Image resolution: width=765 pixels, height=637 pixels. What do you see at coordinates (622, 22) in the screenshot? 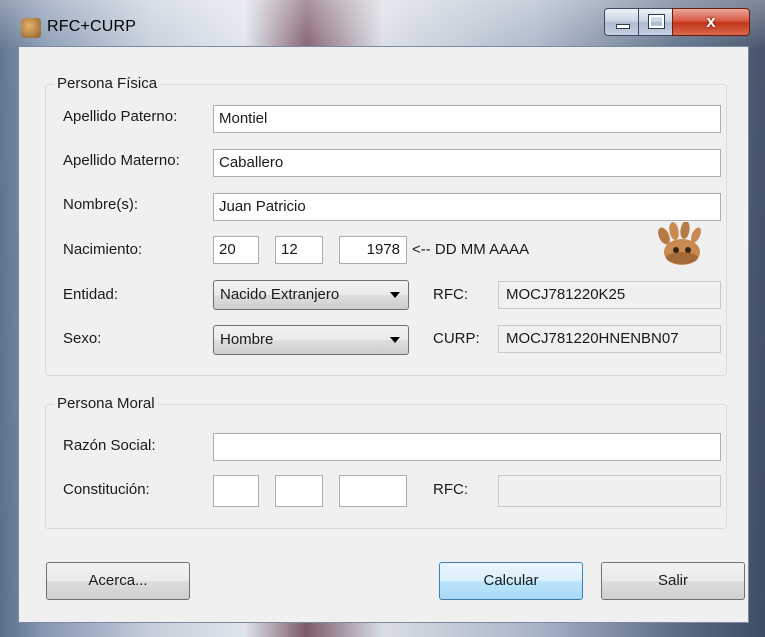
I see `minimize-button` at bounding box center [622, 22].